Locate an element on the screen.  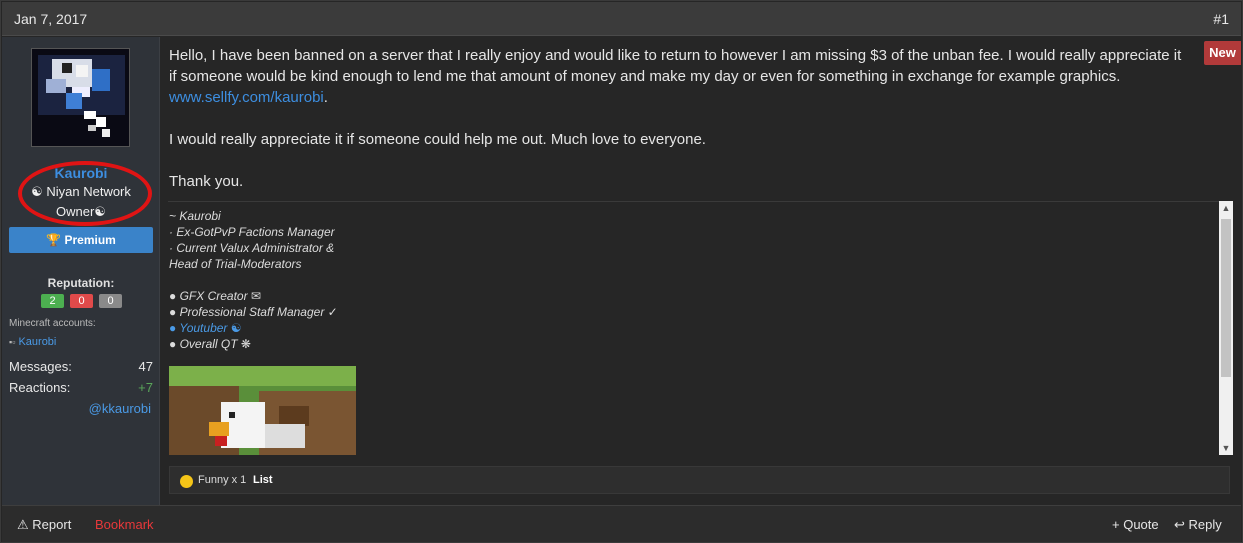
user-title-network: ☯ Niyan Network is located at coordinates (81, 191).